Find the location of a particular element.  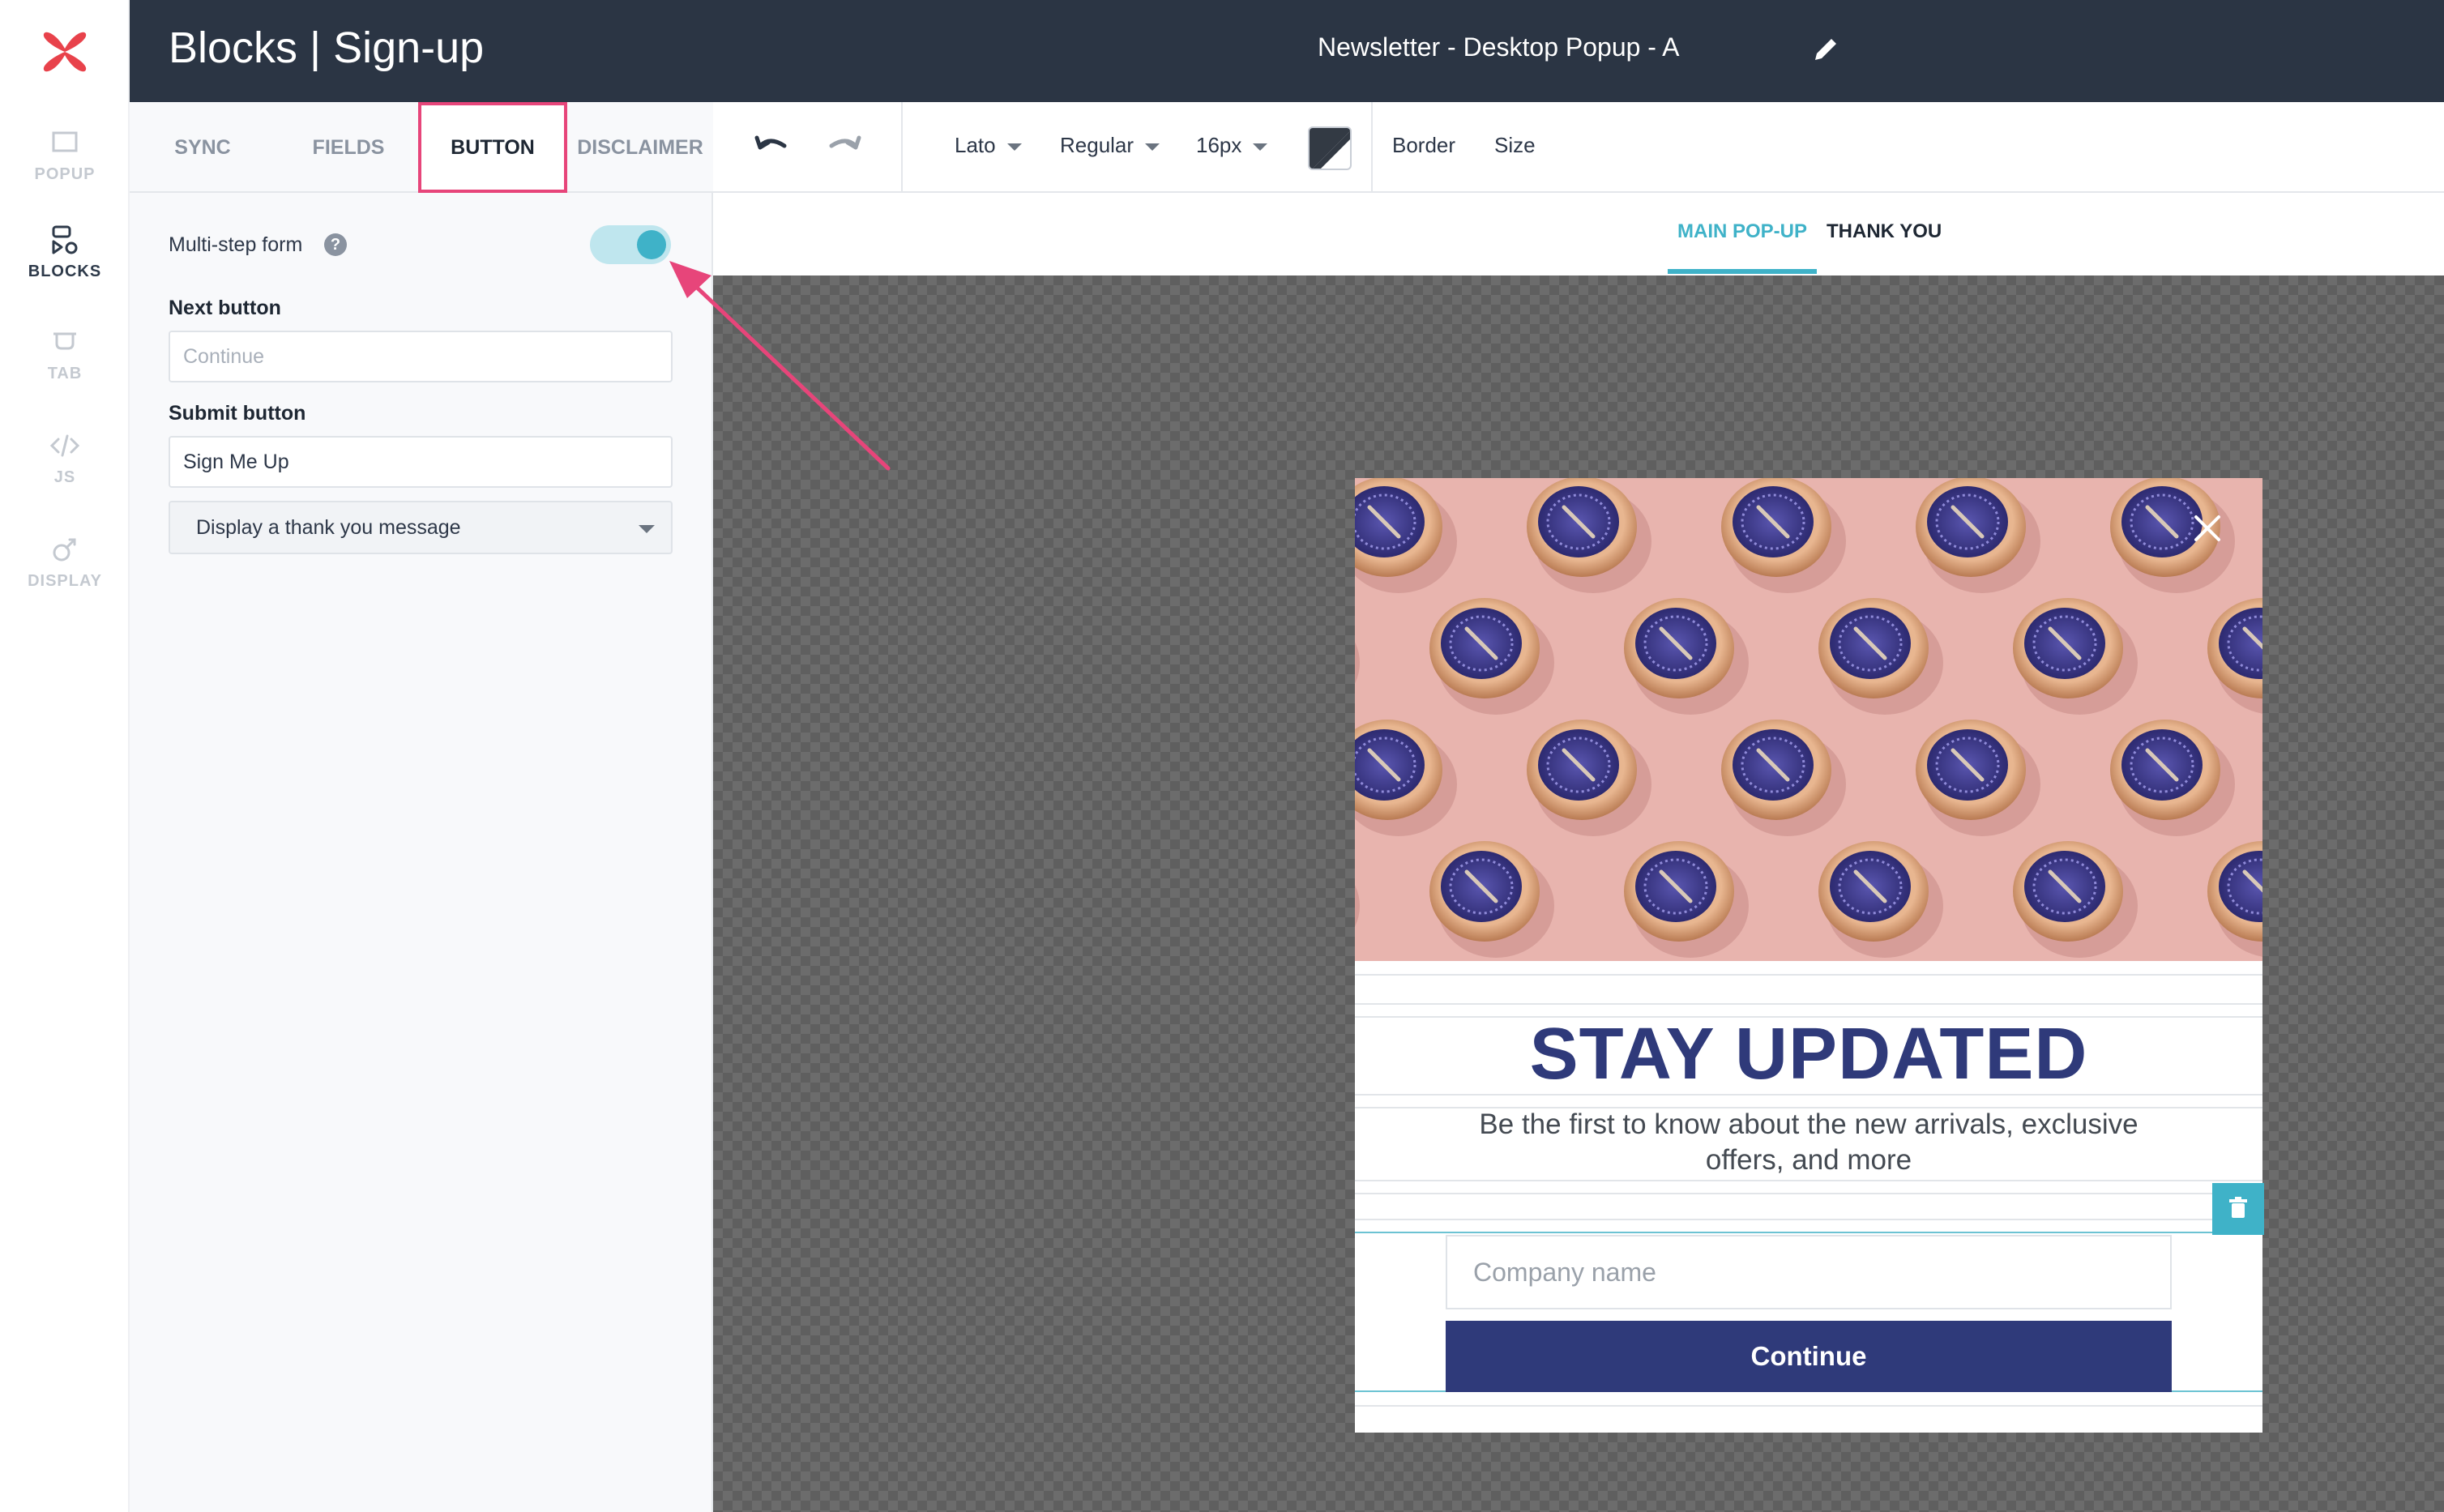

active-tab-underline is located at coordinates (1742, 271).